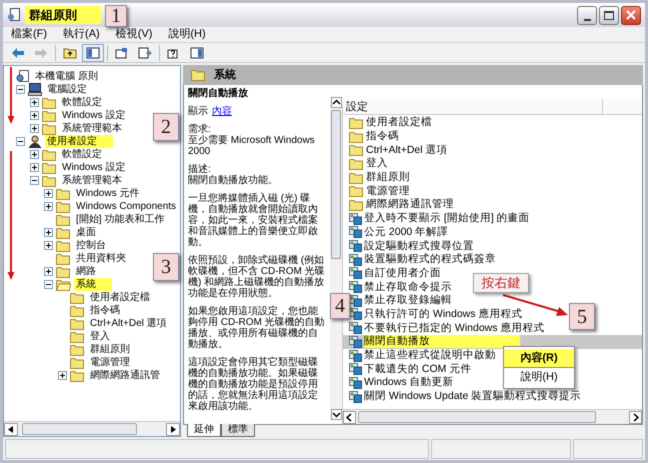 The width and height of the screenshot is (648, 463). What do you see at coordinates (409, 383) in the screenshot?
I see `list-item: Windows 自動更新` at bounding box center [409, 383].